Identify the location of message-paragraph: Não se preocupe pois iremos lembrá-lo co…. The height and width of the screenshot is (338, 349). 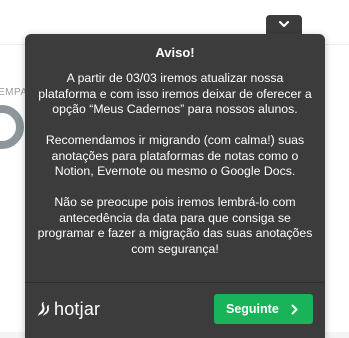
(175, 225).